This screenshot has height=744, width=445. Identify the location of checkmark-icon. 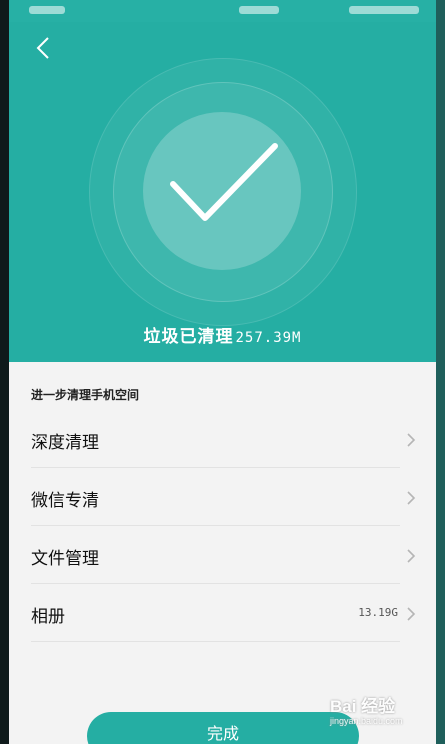
(224, 182).